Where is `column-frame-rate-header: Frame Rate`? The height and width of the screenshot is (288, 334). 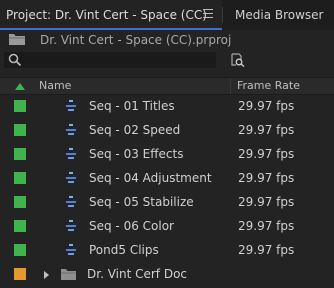
column-frame-rate-header: Frame Rate is located at coordinates (268, 86).